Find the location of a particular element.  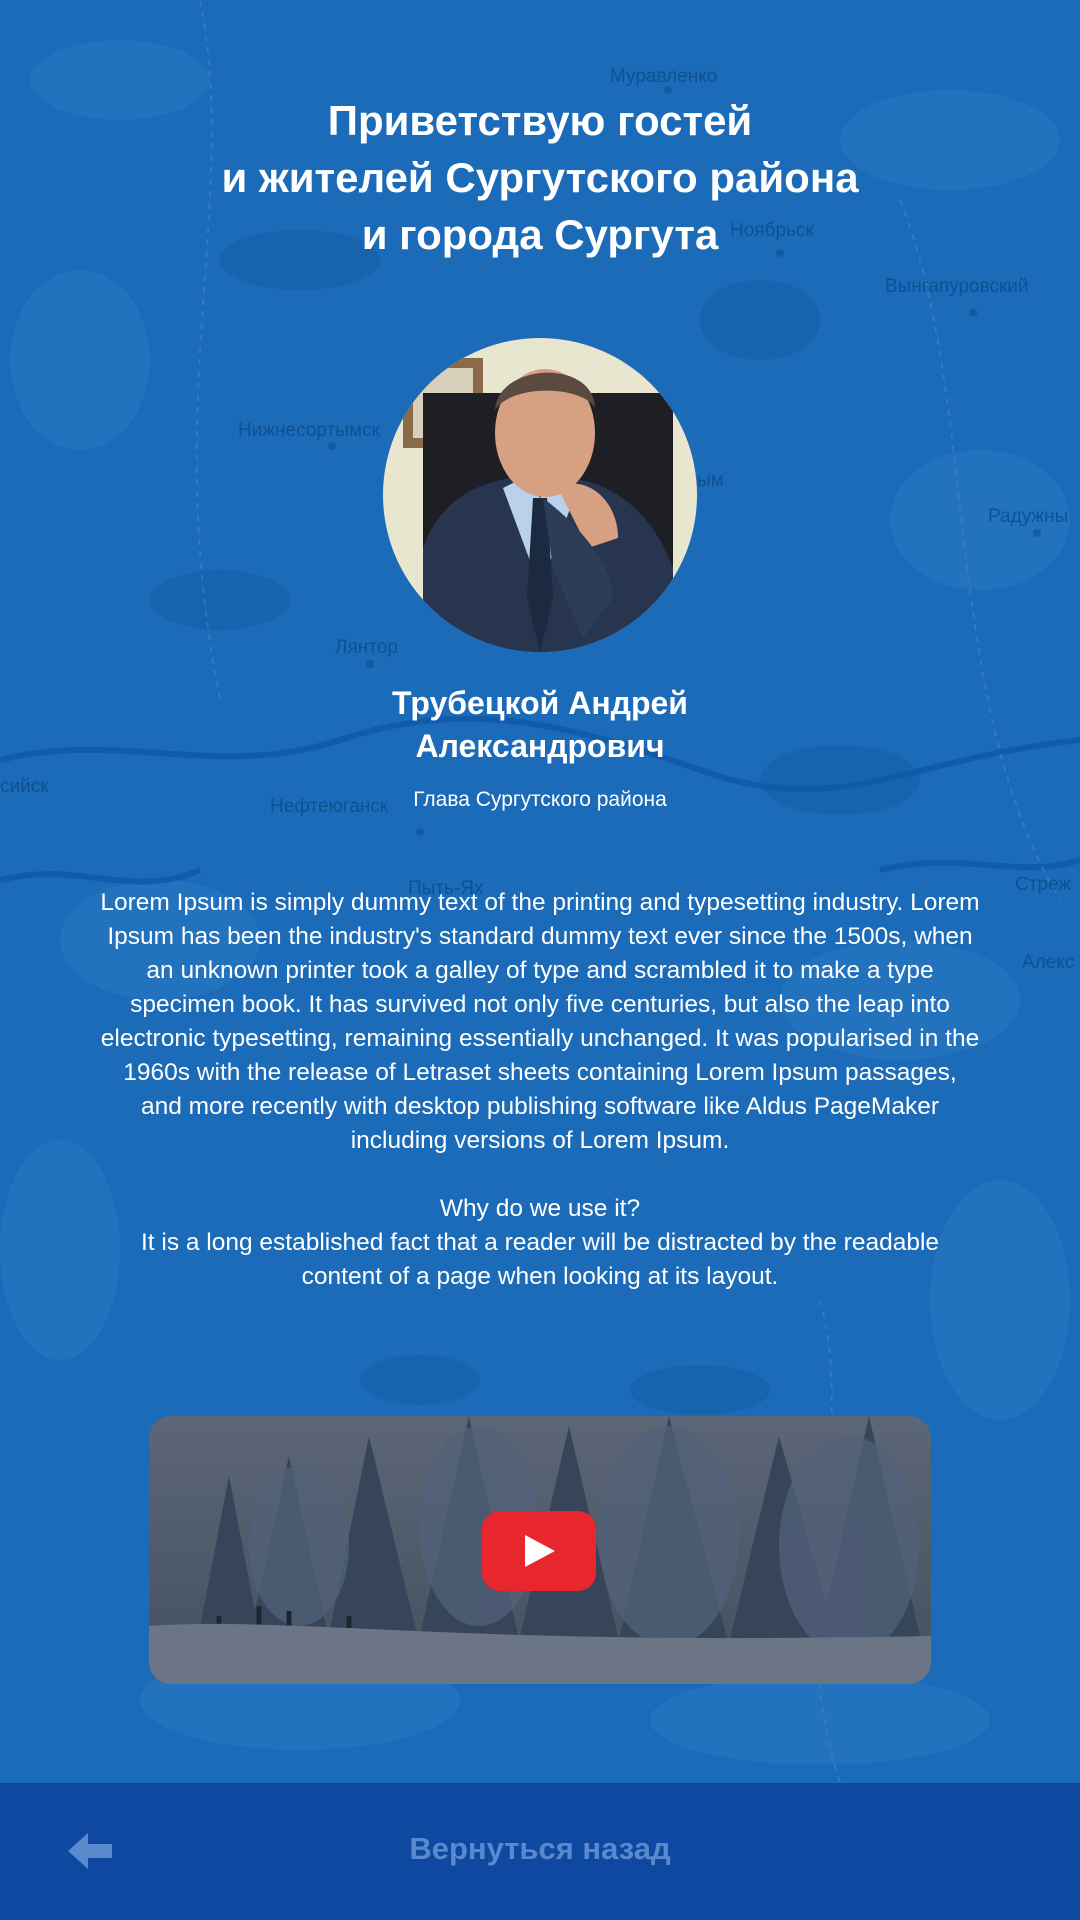

map-label-aleks: Алекс is located at coordinates (1048, 962).